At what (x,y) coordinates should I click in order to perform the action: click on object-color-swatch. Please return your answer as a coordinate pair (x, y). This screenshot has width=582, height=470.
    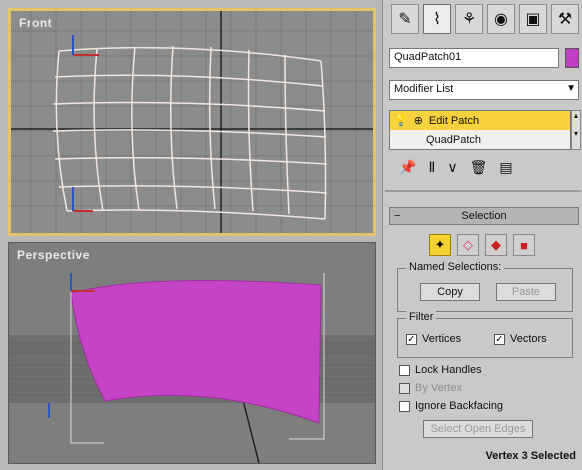
    Looking at the image, I should click on (572, 58).